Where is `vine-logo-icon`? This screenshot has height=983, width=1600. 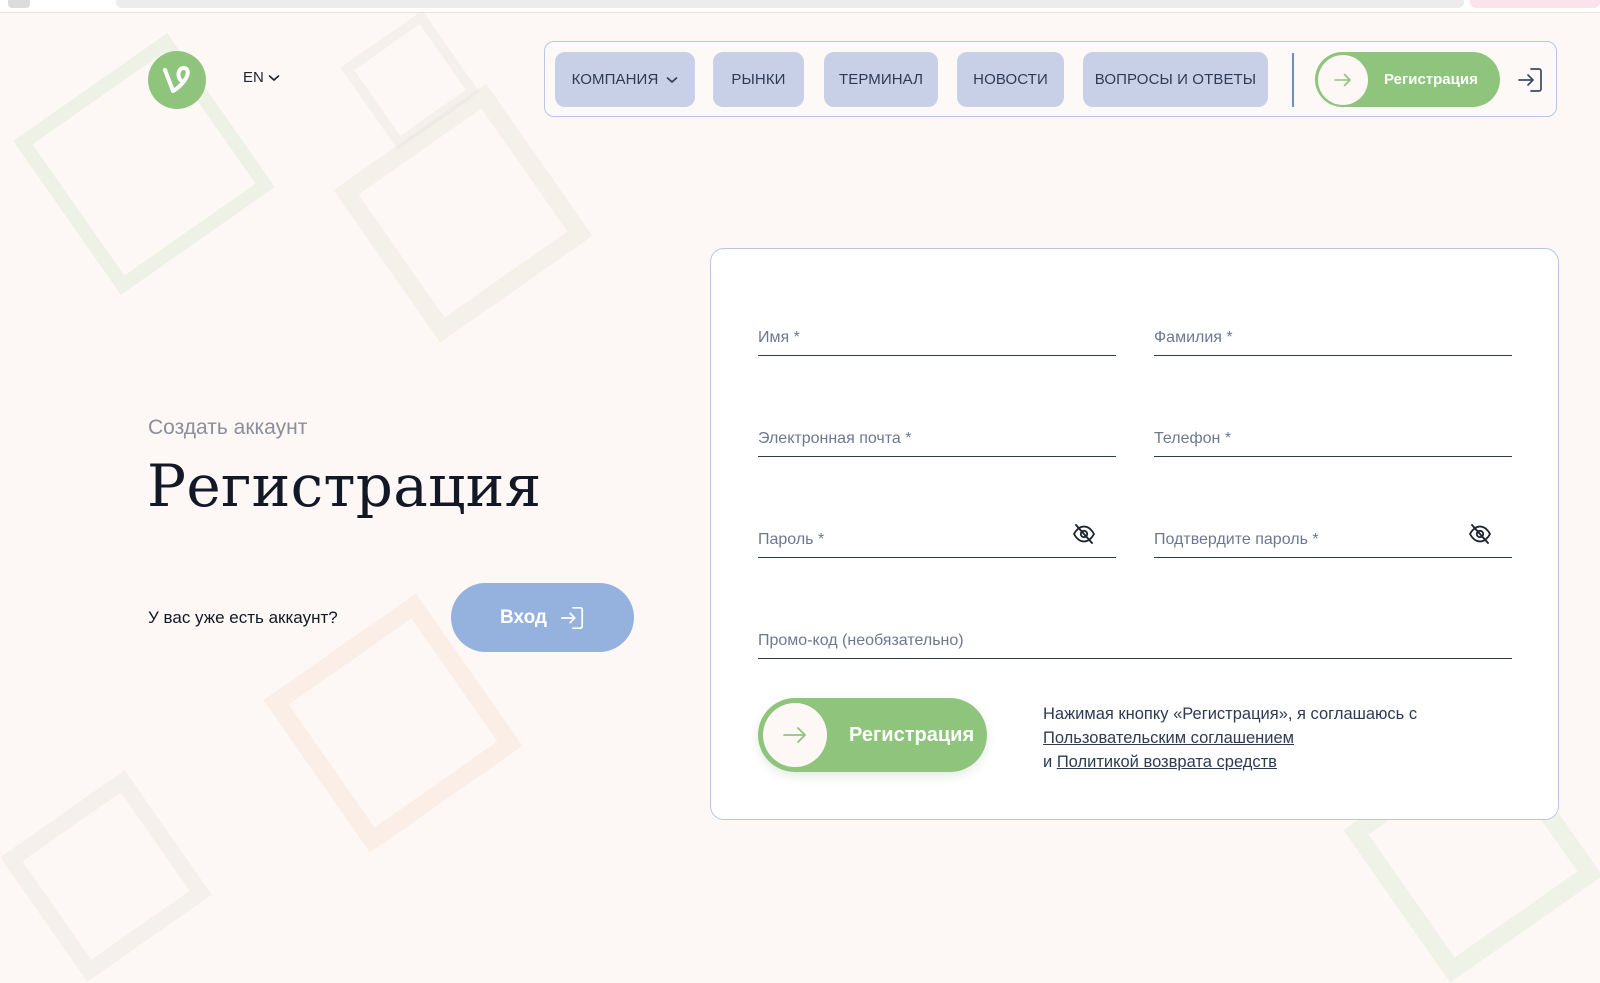
vine-logo-icon is located at coordinates (176, 79).